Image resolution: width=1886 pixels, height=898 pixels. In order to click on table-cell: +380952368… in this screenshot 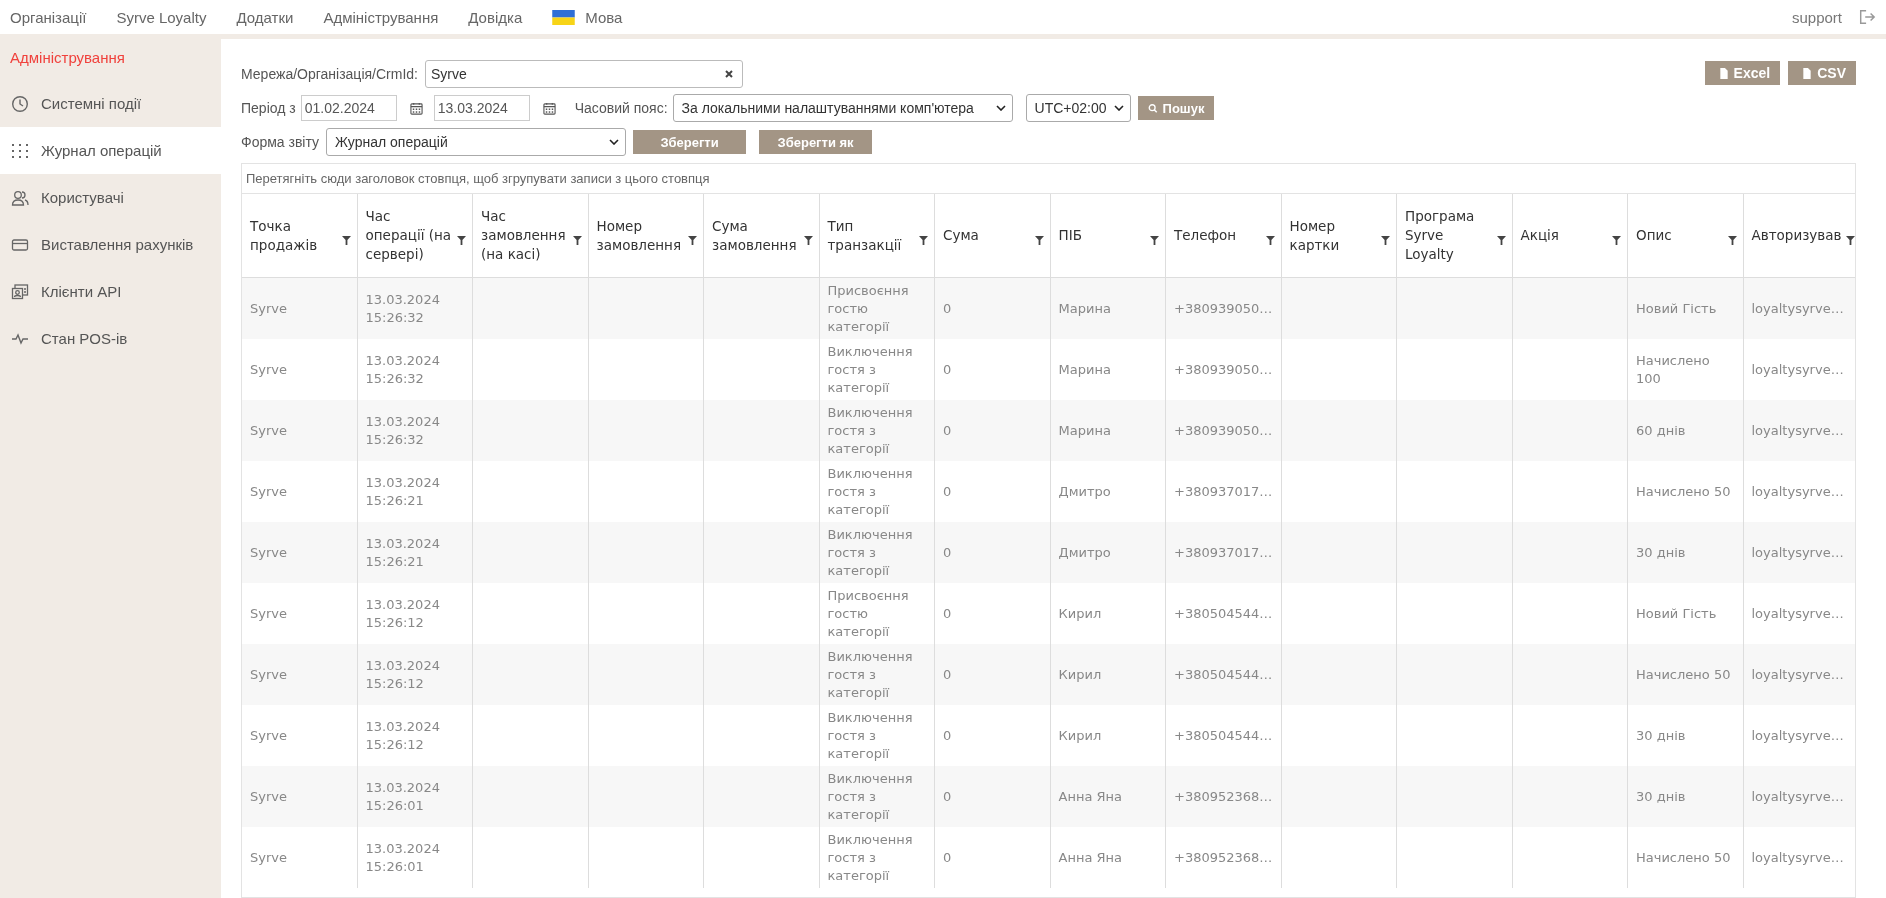, I will do `click(1223, 796)`.